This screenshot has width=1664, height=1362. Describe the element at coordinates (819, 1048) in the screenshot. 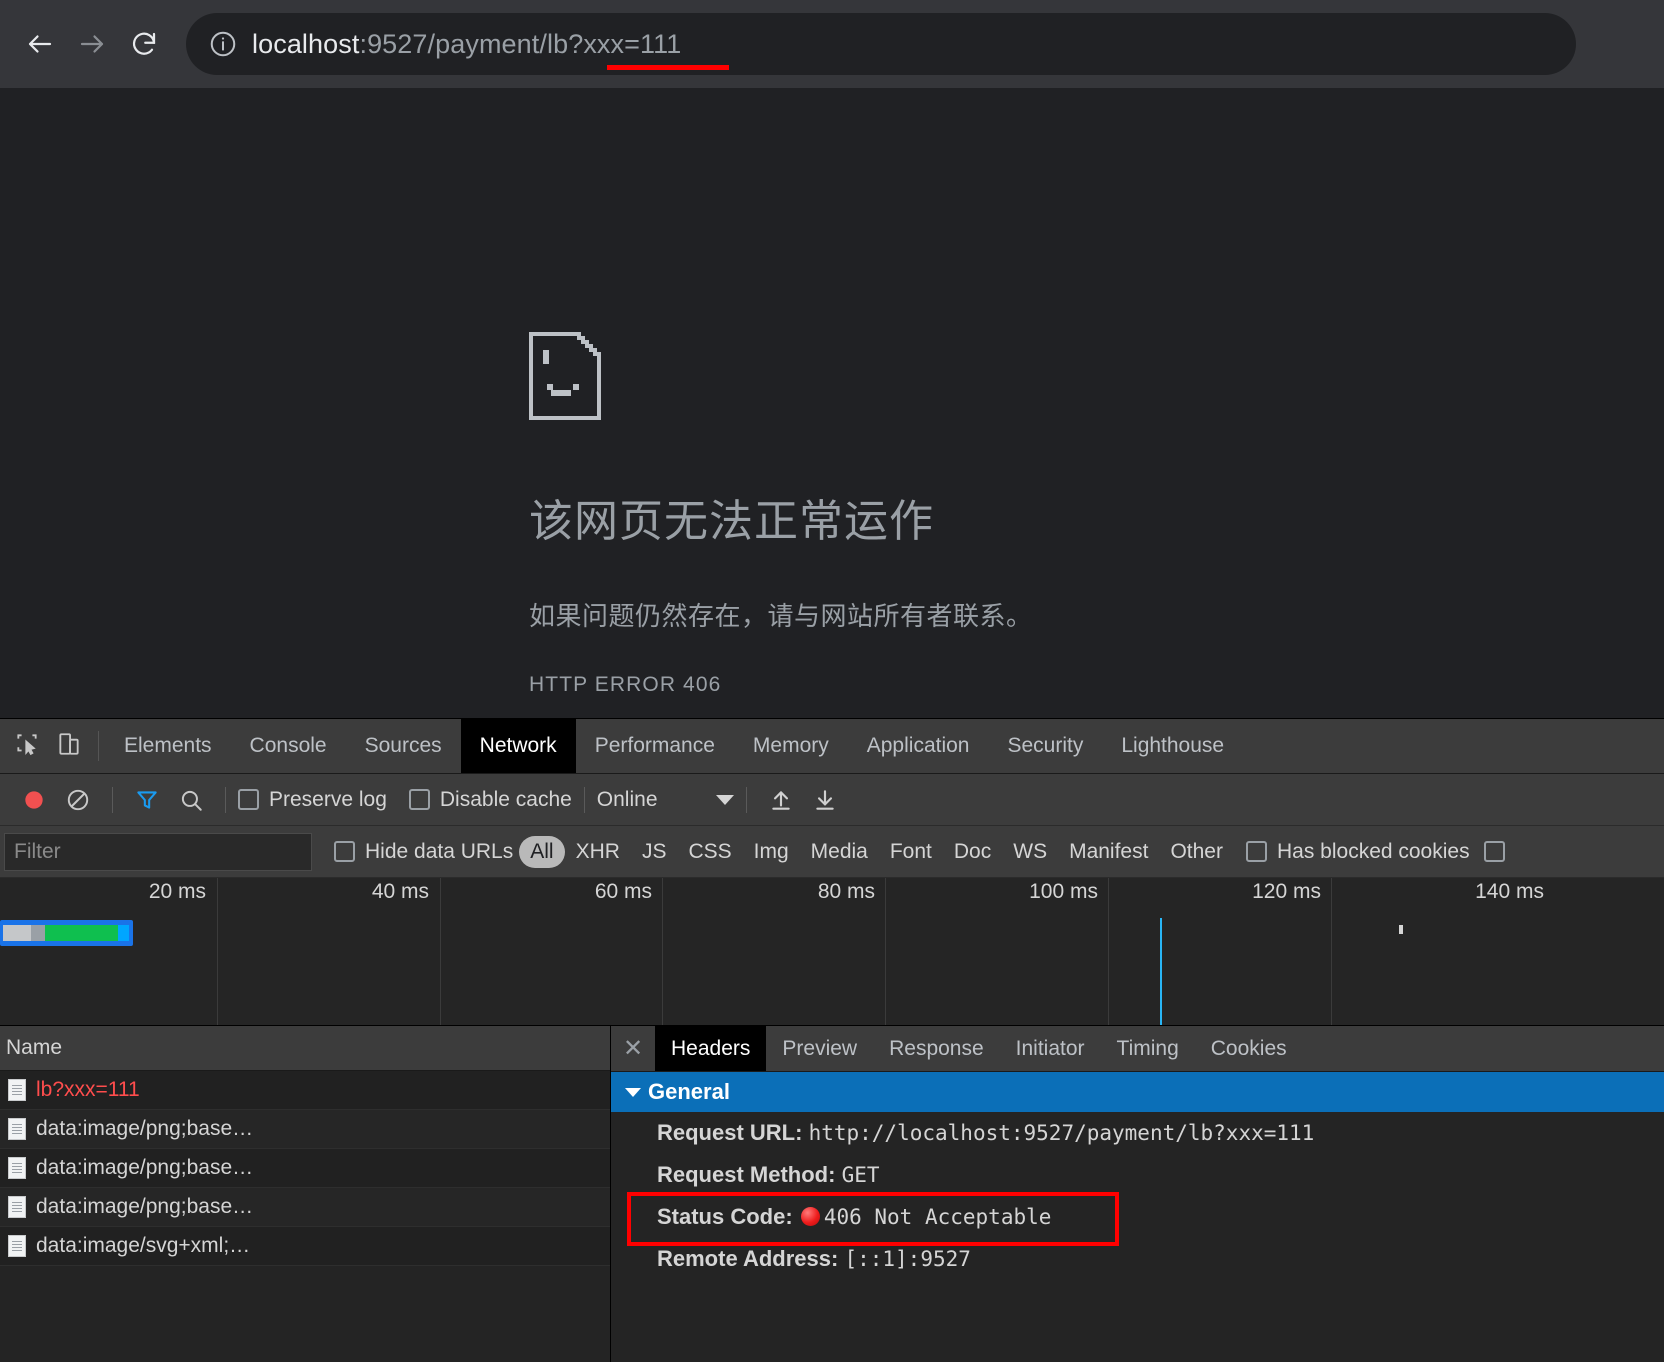

I see `tab-preview: Preview` at that location.